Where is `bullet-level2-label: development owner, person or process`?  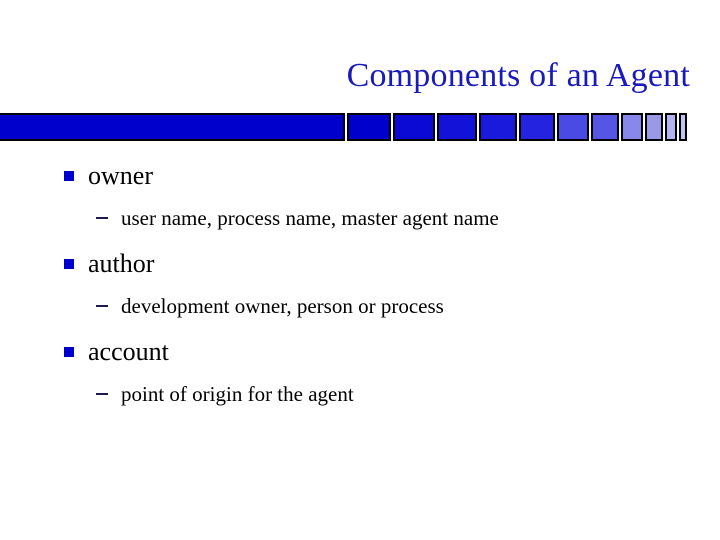 bullet-level2-label: development owner, person or process is located at coordinates (282, 306).